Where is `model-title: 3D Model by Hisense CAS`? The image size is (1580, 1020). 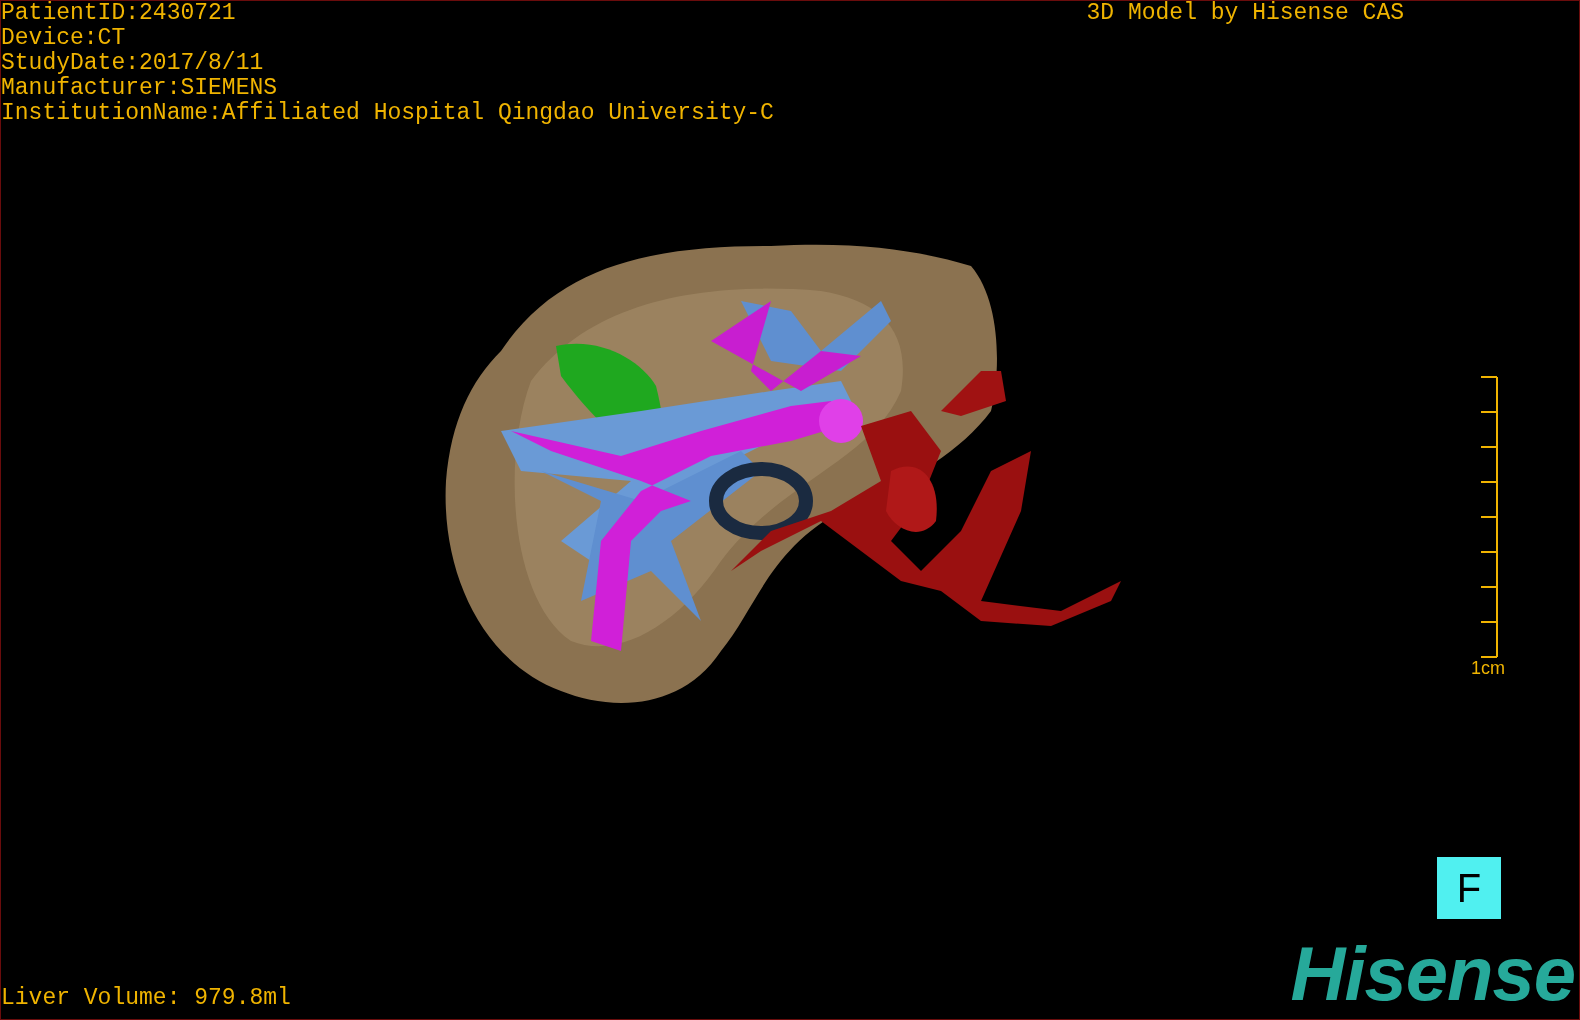
model-title: 3D Model by Hisense CAS is located at coordinates (1245, 13).